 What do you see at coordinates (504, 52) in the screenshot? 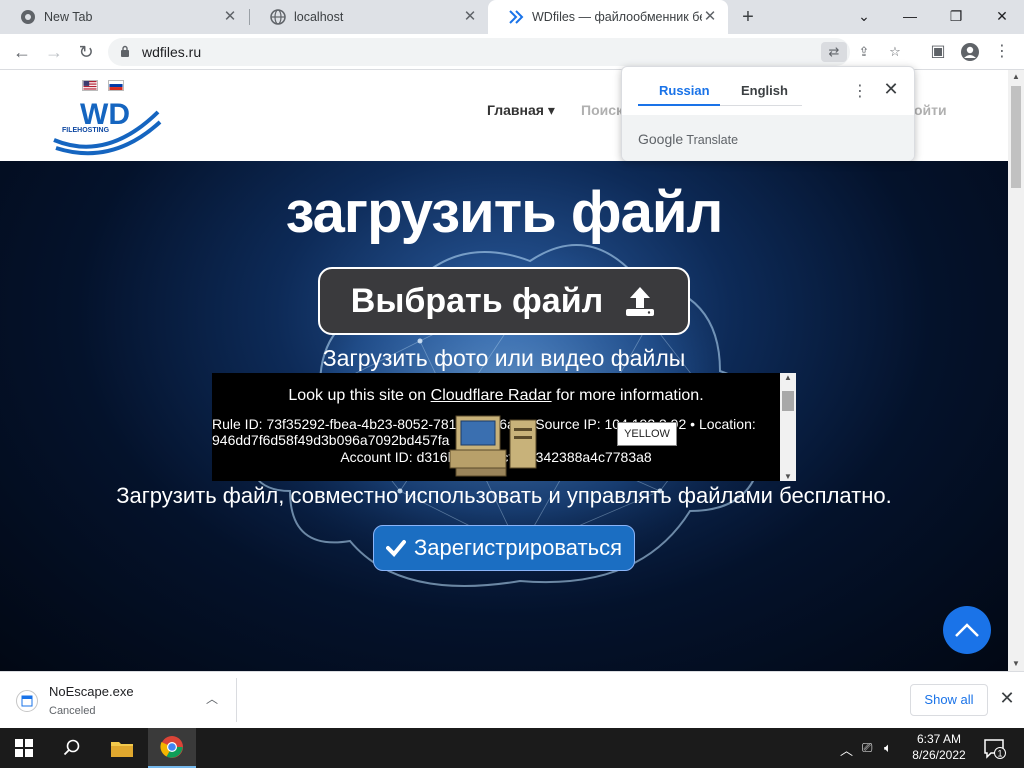
I see `address-bar: wdfiles.ru ⇄ ⇪ ☆` at bounding box center [504, 52].